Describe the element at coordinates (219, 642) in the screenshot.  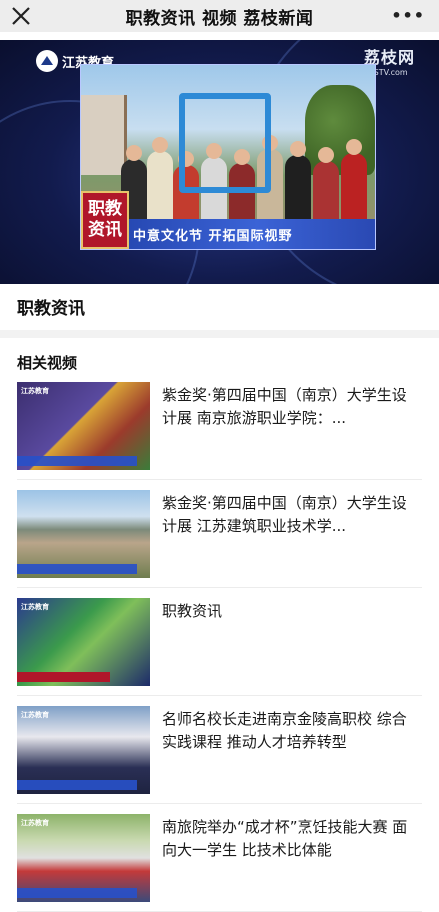
I see `list-item: 江苏教育 职教资讯` at that location.